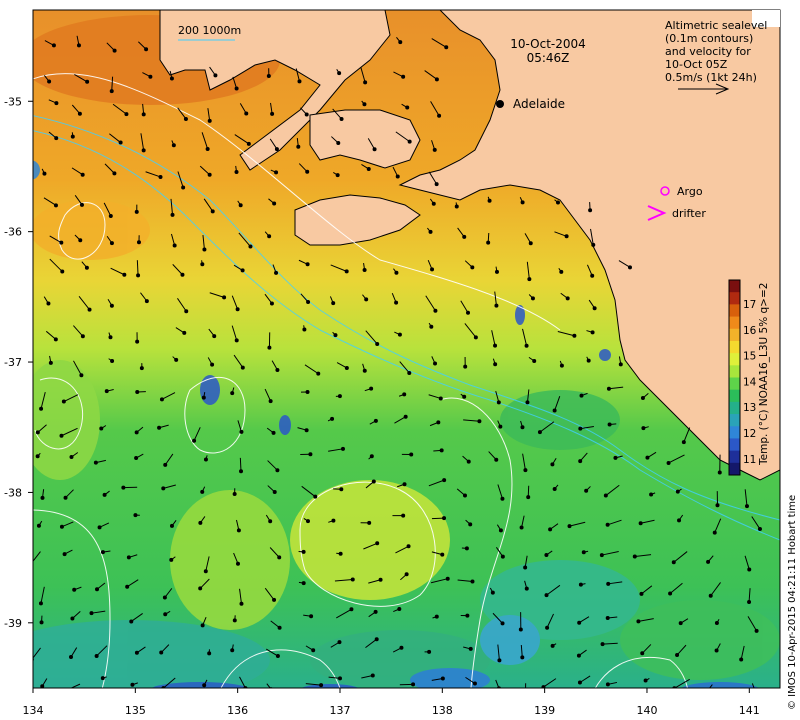 The height and width of the screenshot is (720, 800). I want to click on city-label: Adelaide, so click(539, 104).